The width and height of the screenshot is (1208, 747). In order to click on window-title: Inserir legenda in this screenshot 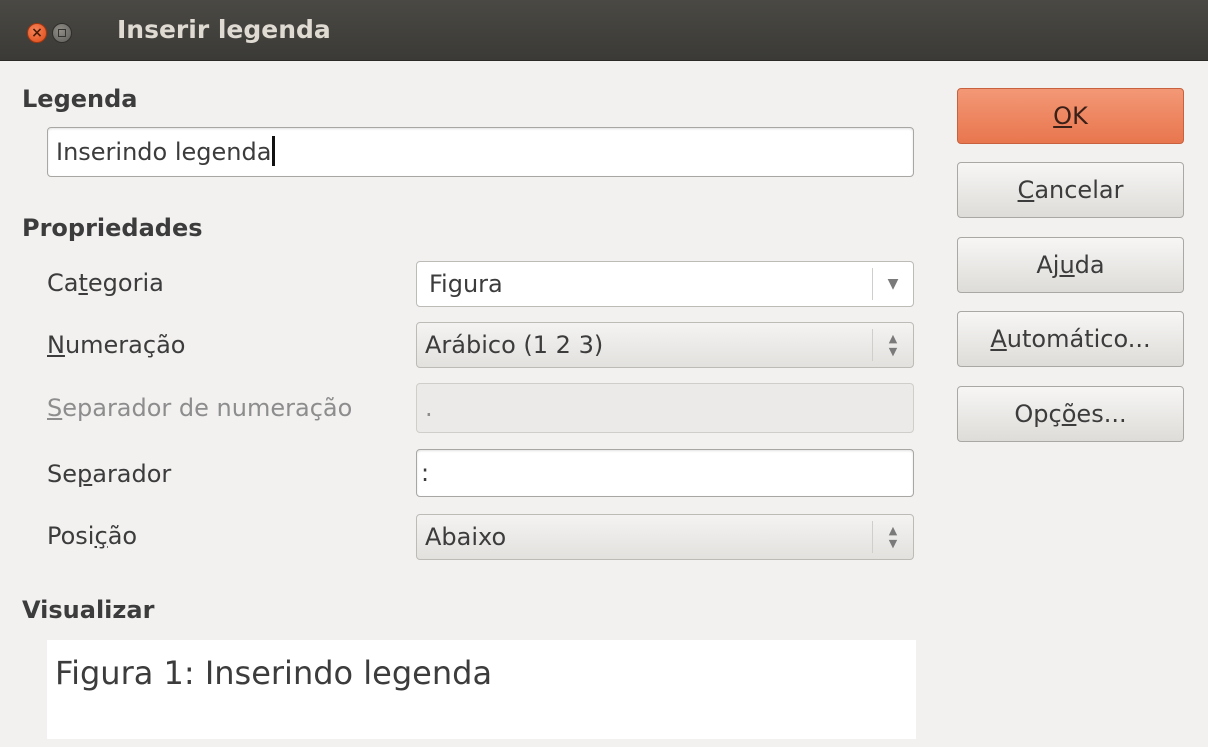, I will do `click(224, 29)`.